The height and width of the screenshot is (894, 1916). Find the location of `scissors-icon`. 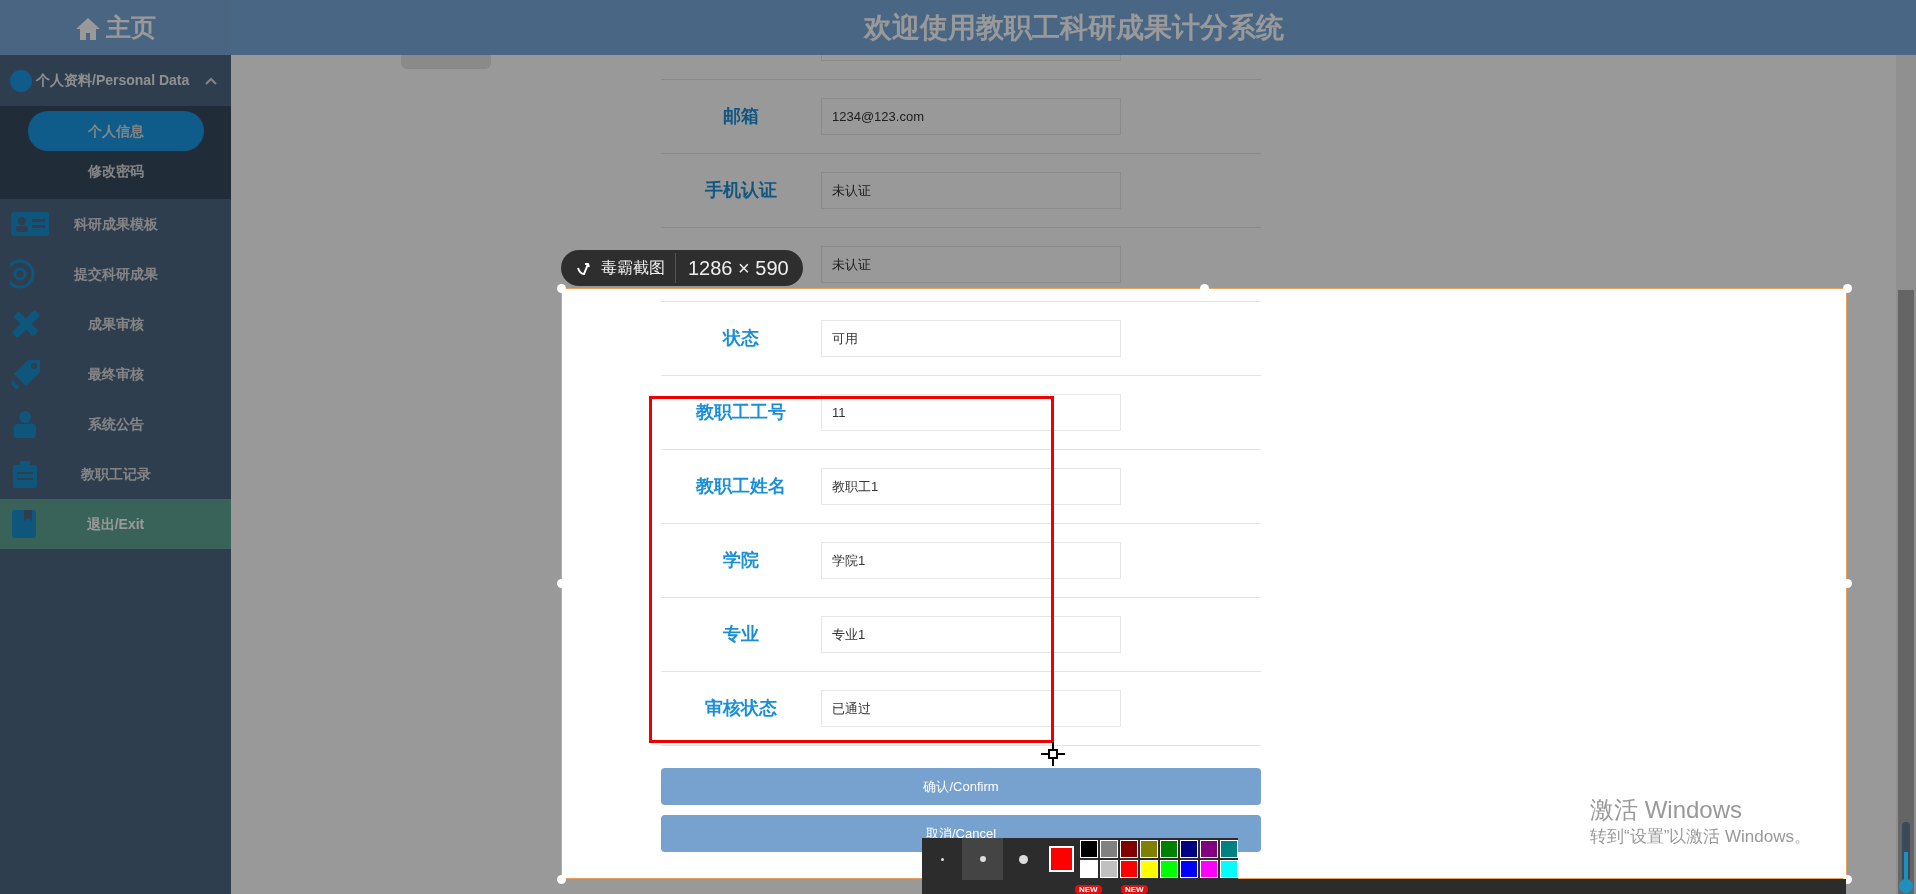

scissors-icon is located at coordinates (583, 268).